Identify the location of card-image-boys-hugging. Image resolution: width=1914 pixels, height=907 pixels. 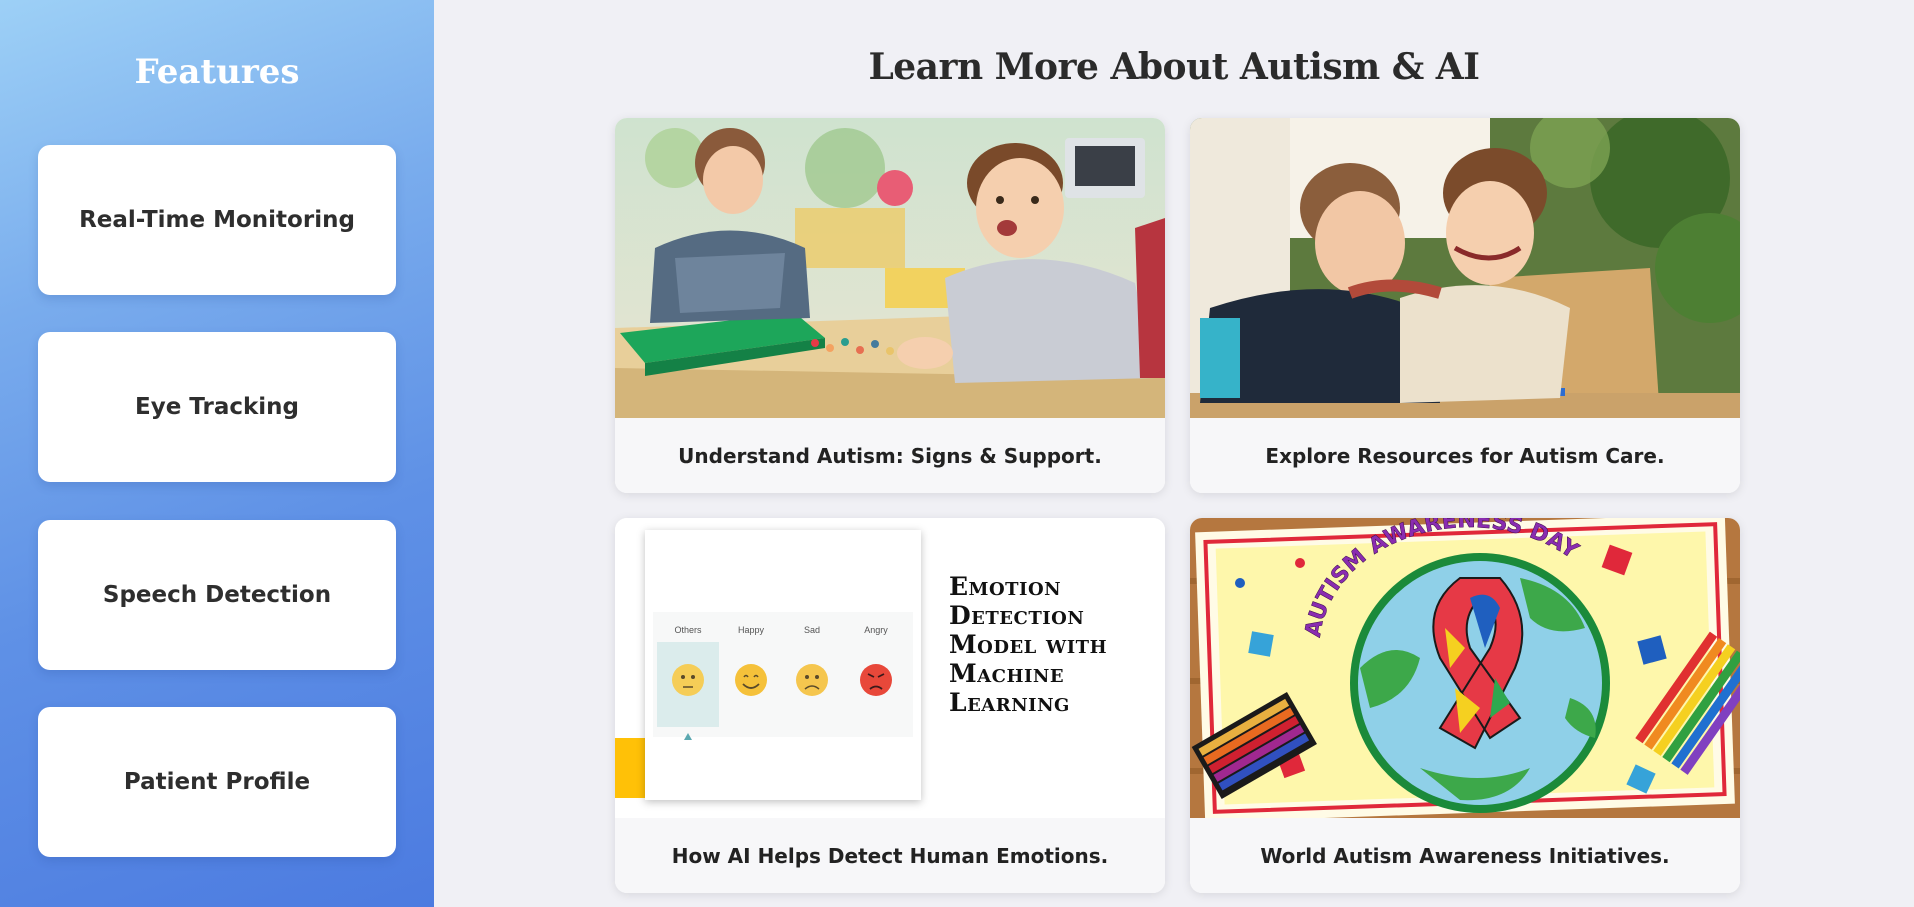
(1465, 268).